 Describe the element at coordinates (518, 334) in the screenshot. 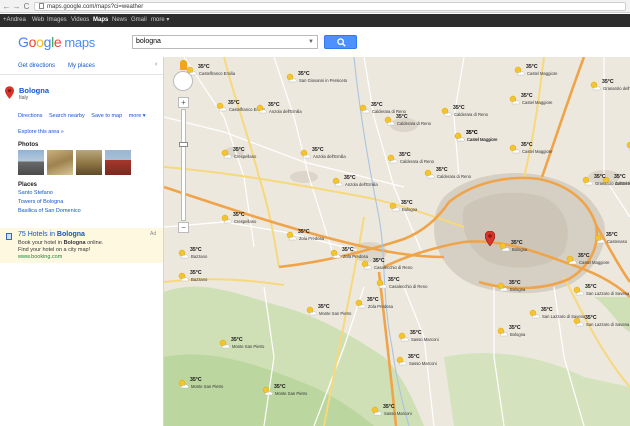

I see `weather-city: Bologna` at that location.